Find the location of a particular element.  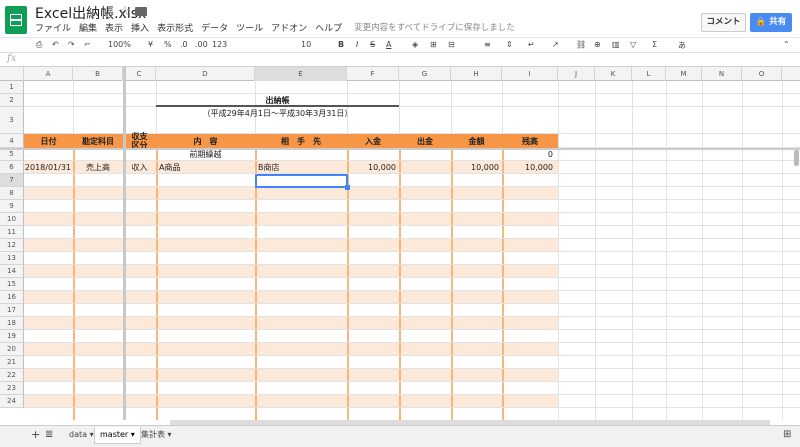

row-header-11: 11 is located at coordinates (12, 232).